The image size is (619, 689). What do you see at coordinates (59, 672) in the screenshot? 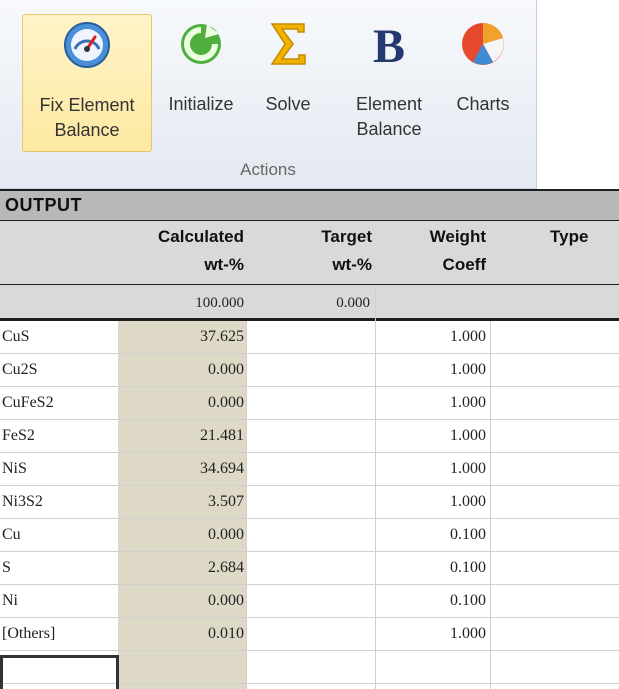
I see `selected-cell` at bounding box center [59, 672].